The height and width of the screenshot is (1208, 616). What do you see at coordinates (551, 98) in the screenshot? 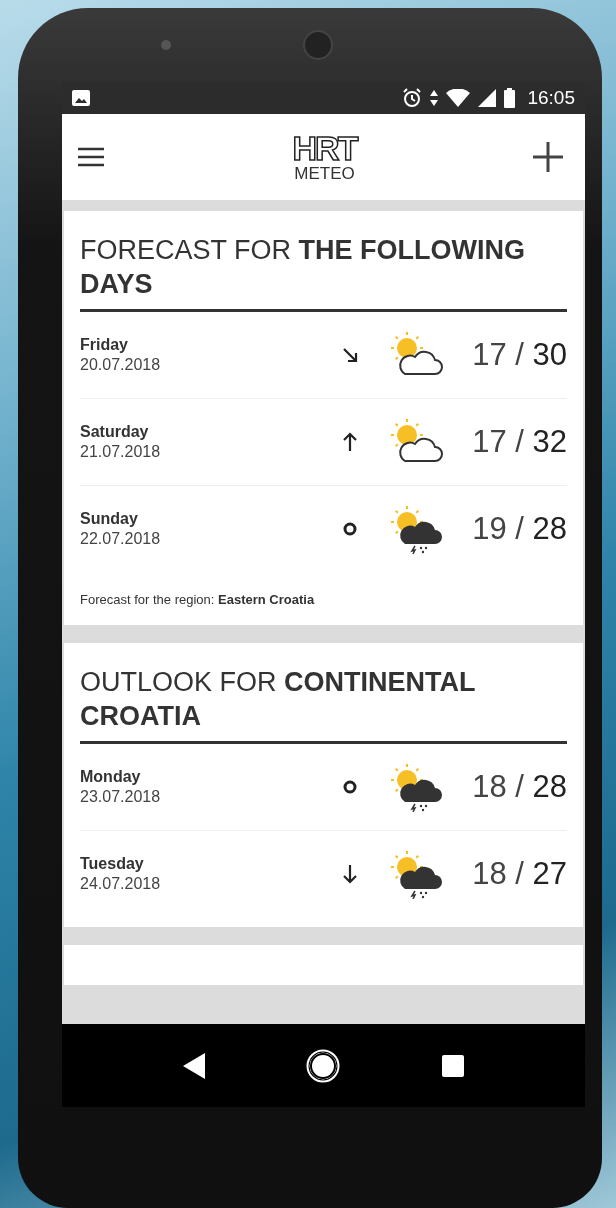
I see `status-time: 16:05` at bounding box center [551, 98].